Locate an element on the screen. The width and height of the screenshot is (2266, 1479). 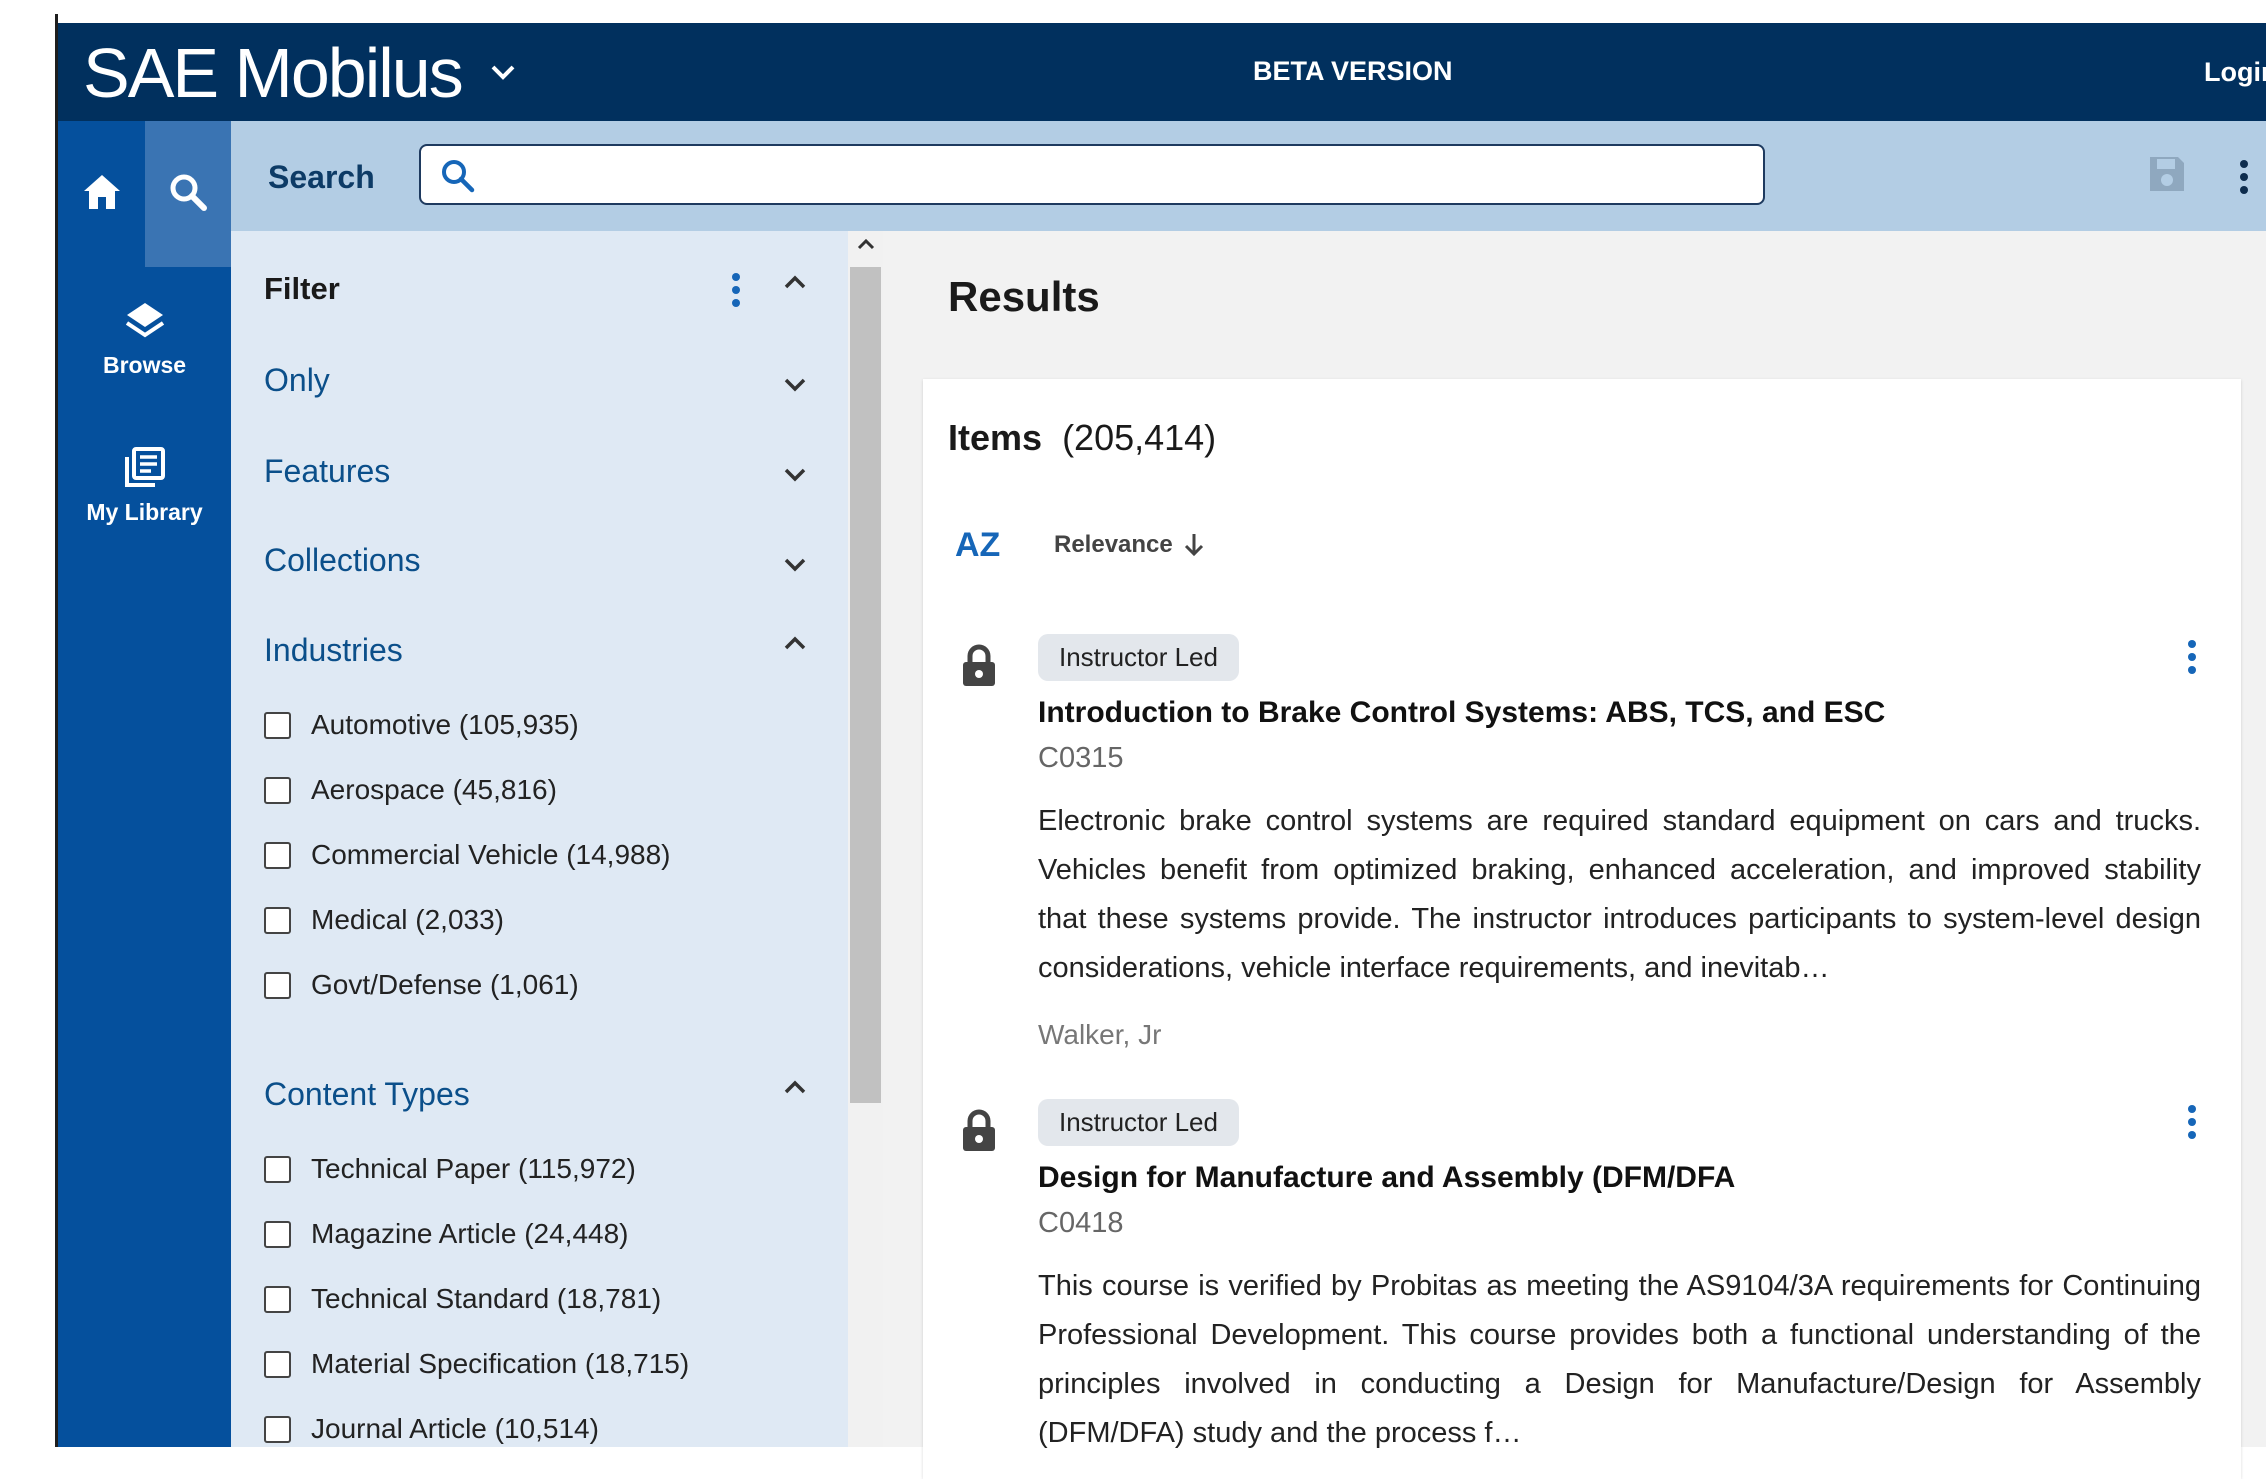
sort-az-icon: AZ is located at coordinates (977, 545).